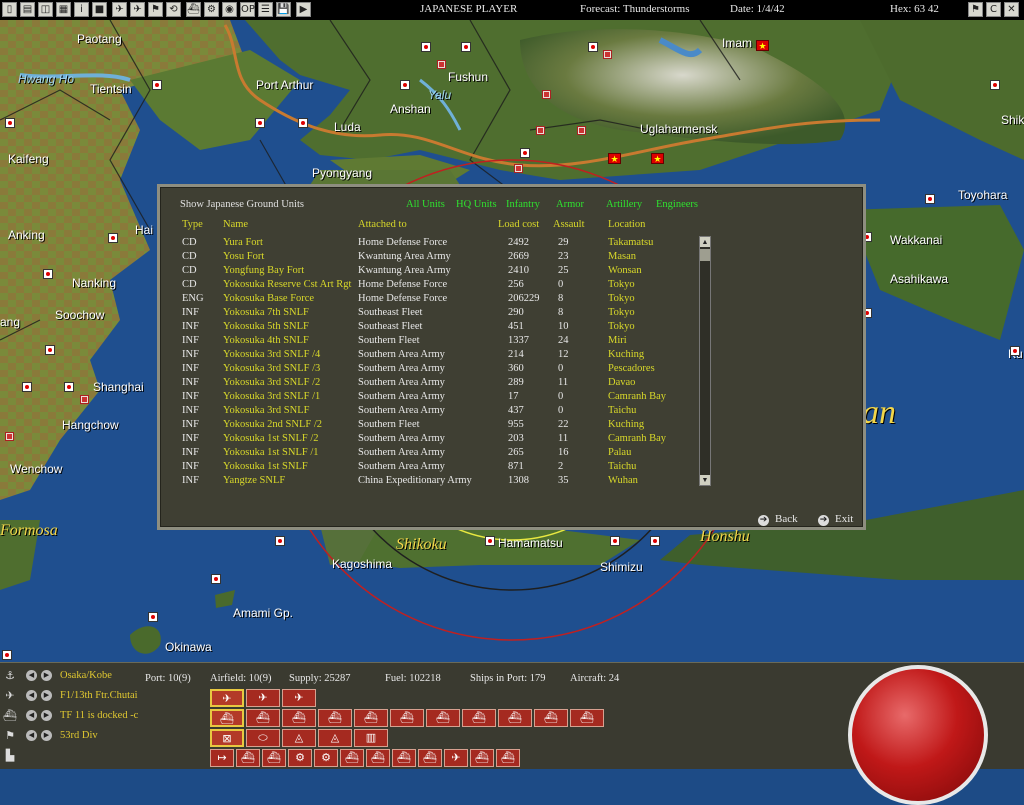  What do you see at coordinates (272, 424) in the screenshot?
I see `unit-name: Yokosuka 2nd SNLF /2` at bounding box center [272, 424].